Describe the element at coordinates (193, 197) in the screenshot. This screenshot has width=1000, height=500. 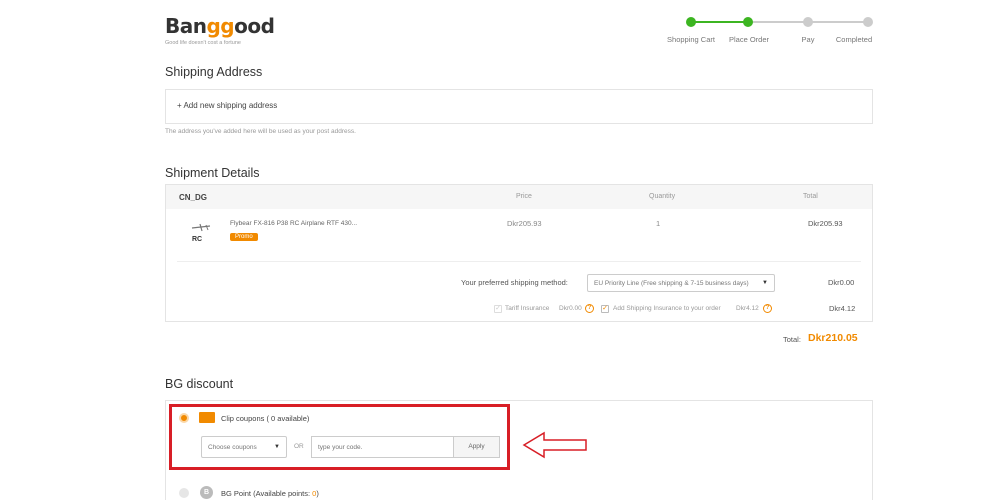
I see `warehouse-label: CN_DG` at that location.